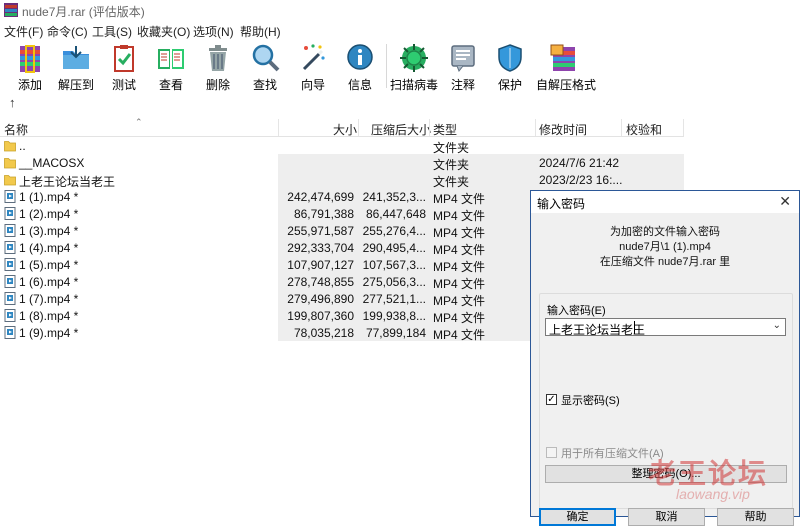  I want to click on view-button: 查看, so click(171, 67).